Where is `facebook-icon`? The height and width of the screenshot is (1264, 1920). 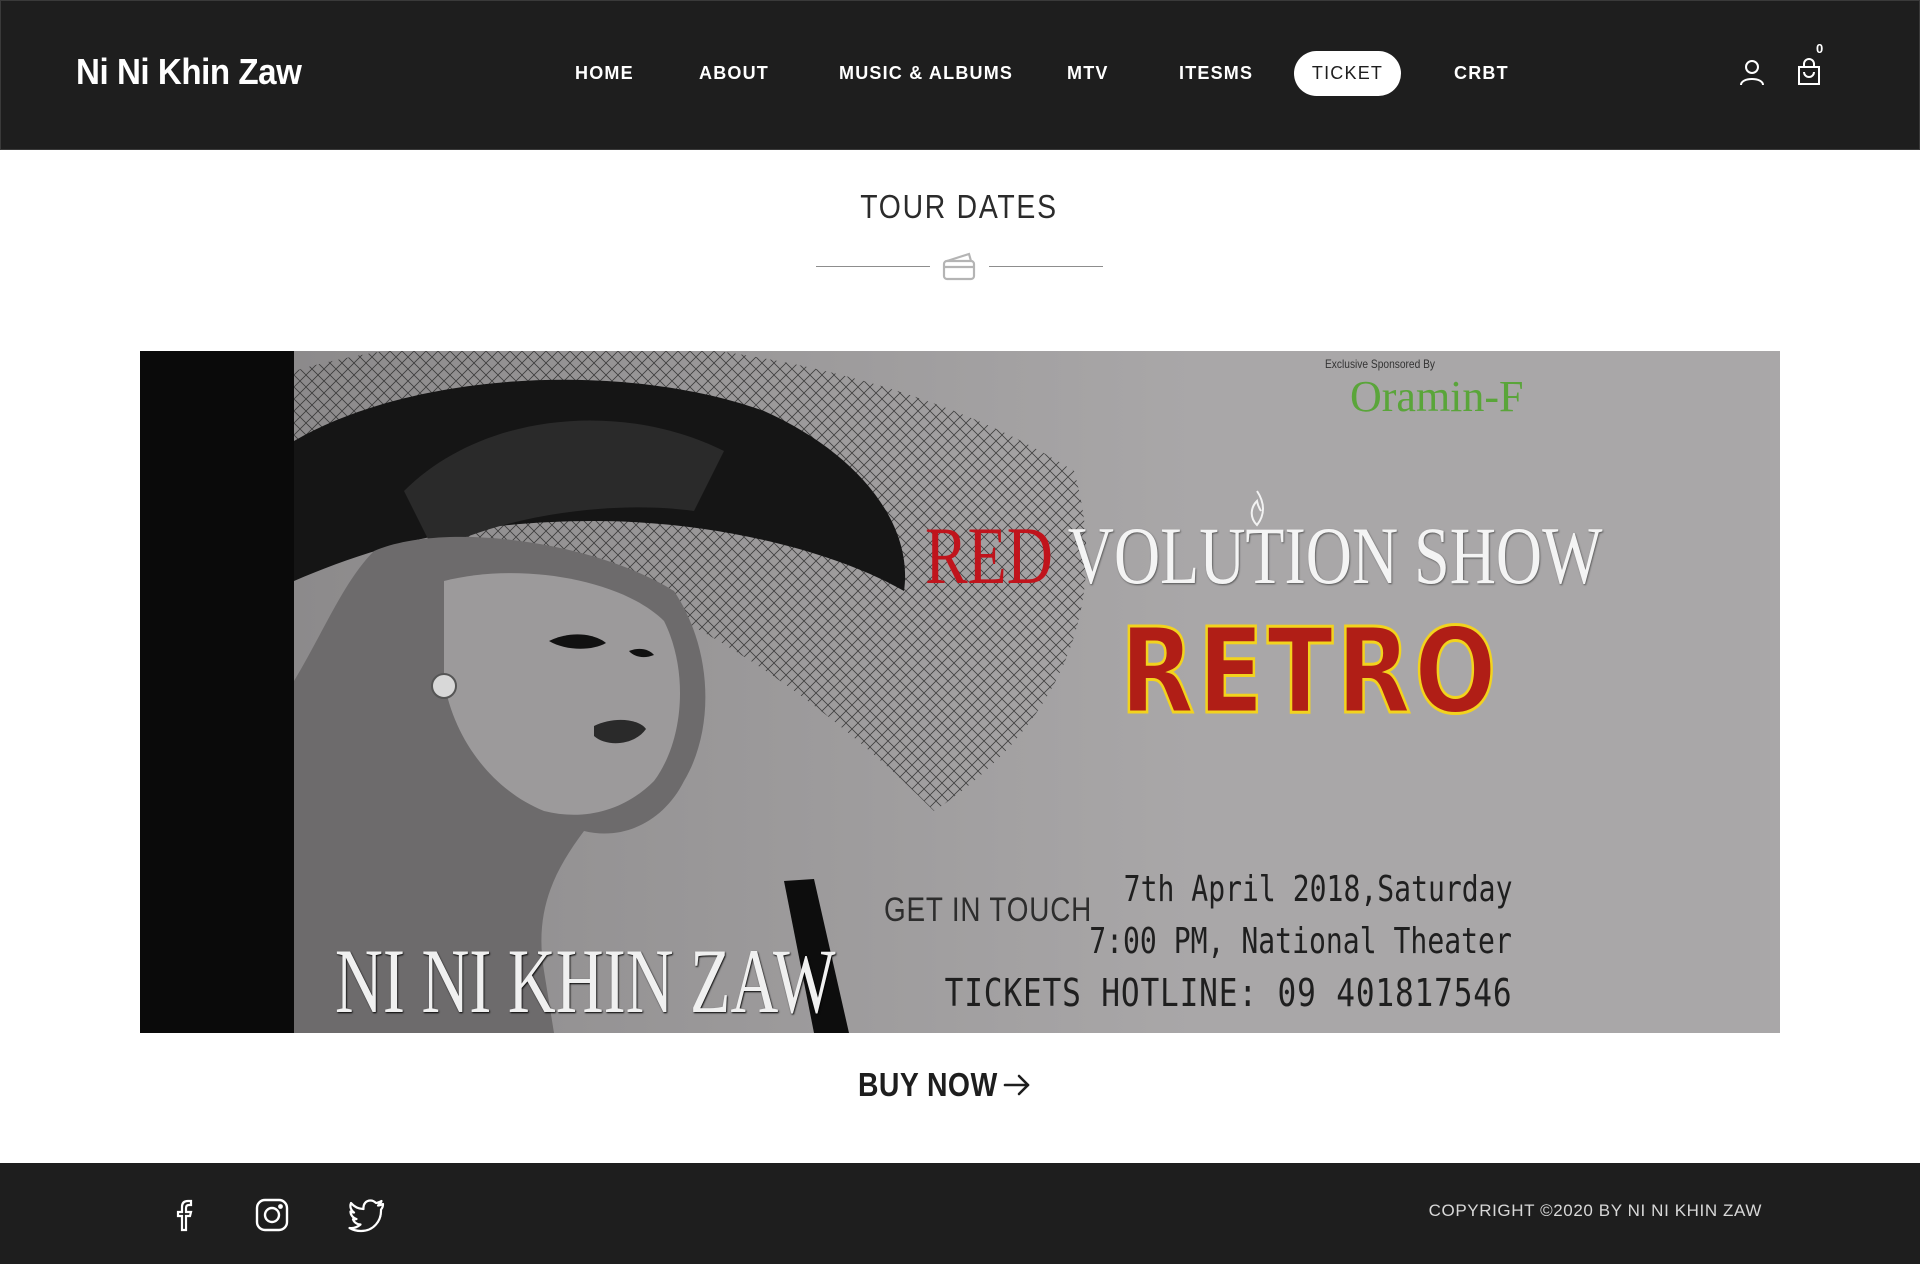
facebook-icon is located at coordinates (185, 1215).